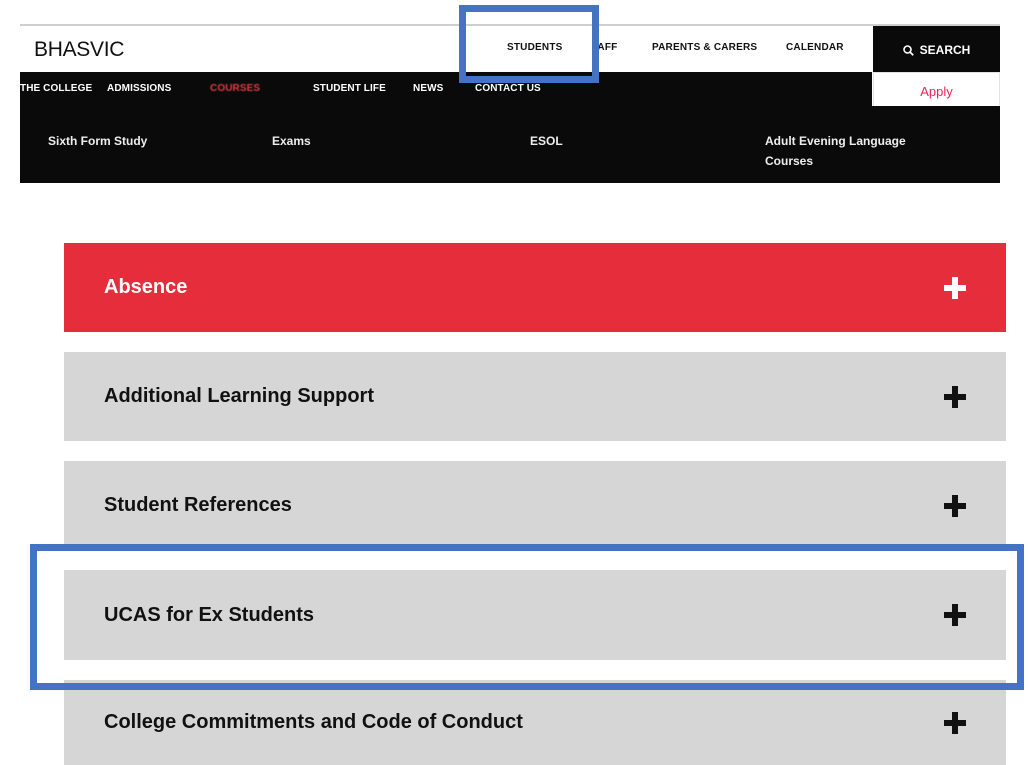  Describe the element at coordinates (535, 287) in the screenshot. I see `accordion-item-absence: Absence` at that location.